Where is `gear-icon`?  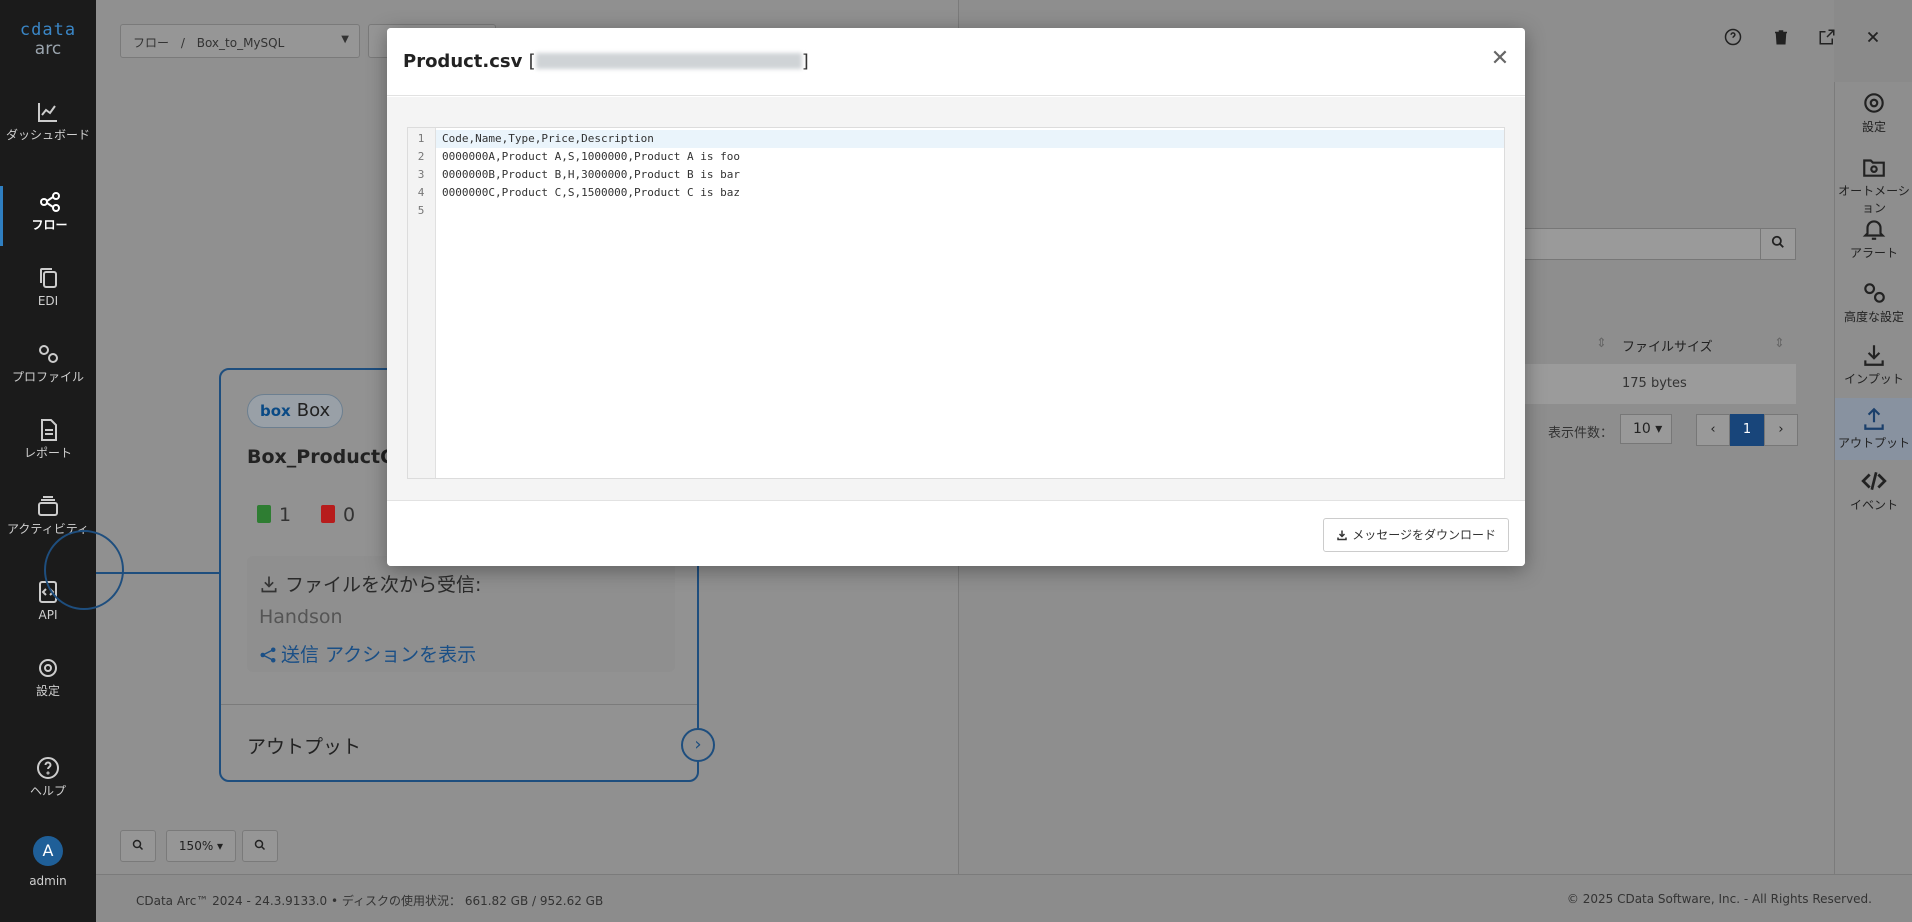 gear-icon is located at coordinates (48, 668).